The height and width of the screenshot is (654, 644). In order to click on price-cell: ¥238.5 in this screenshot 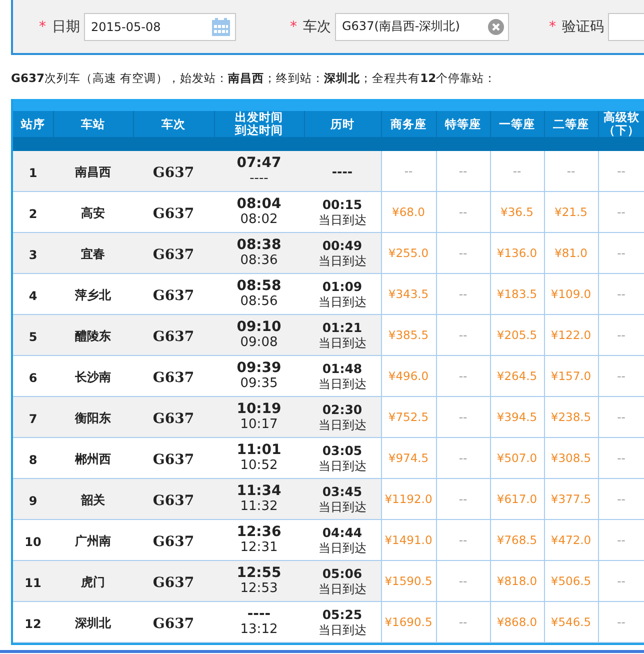, I will do `click(571, 417)`.